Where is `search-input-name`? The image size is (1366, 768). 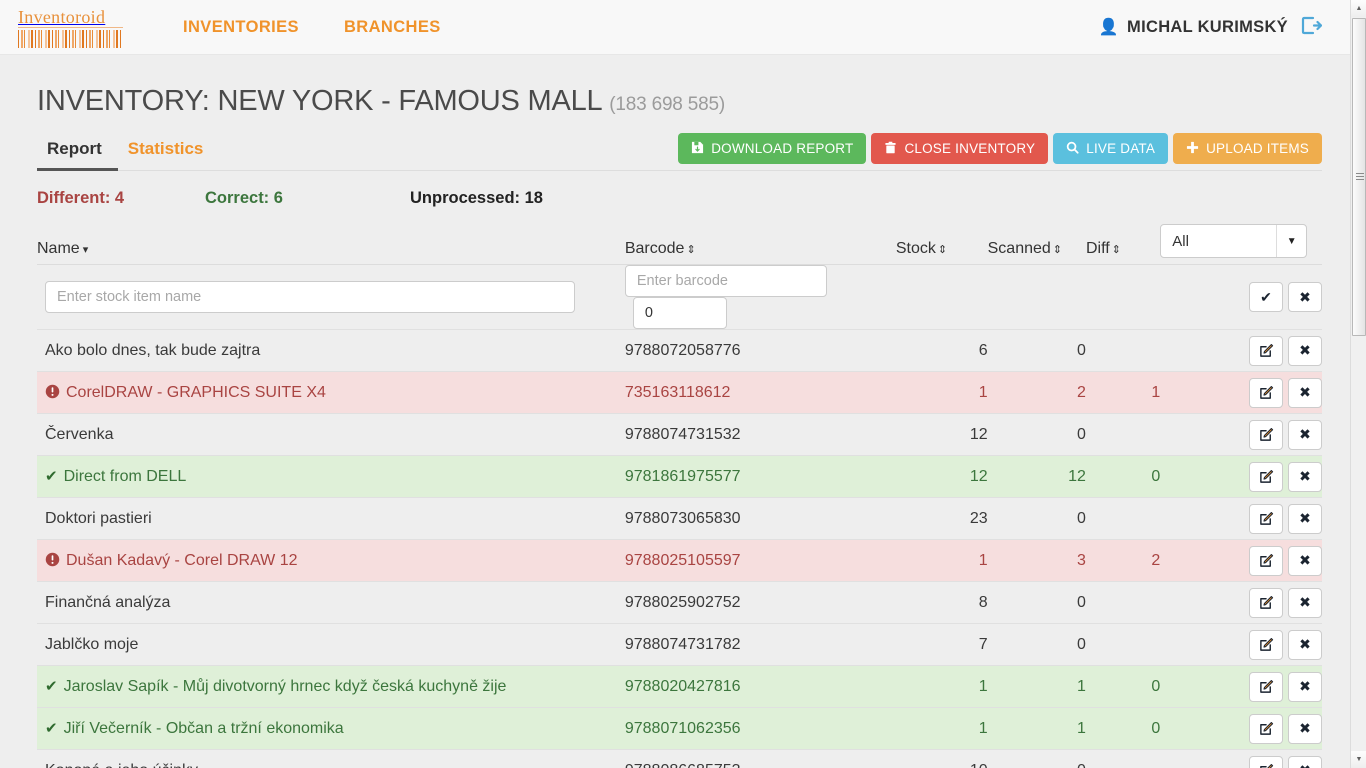 search-input-name is located at coordinates (310, 297).